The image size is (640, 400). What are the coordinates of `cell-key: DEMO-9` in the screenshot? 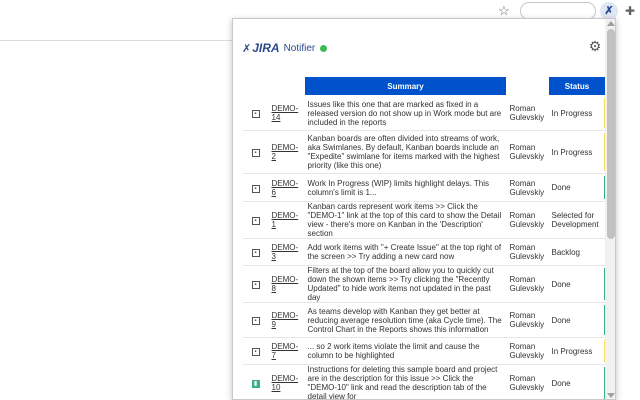 It's located at (287, 320).